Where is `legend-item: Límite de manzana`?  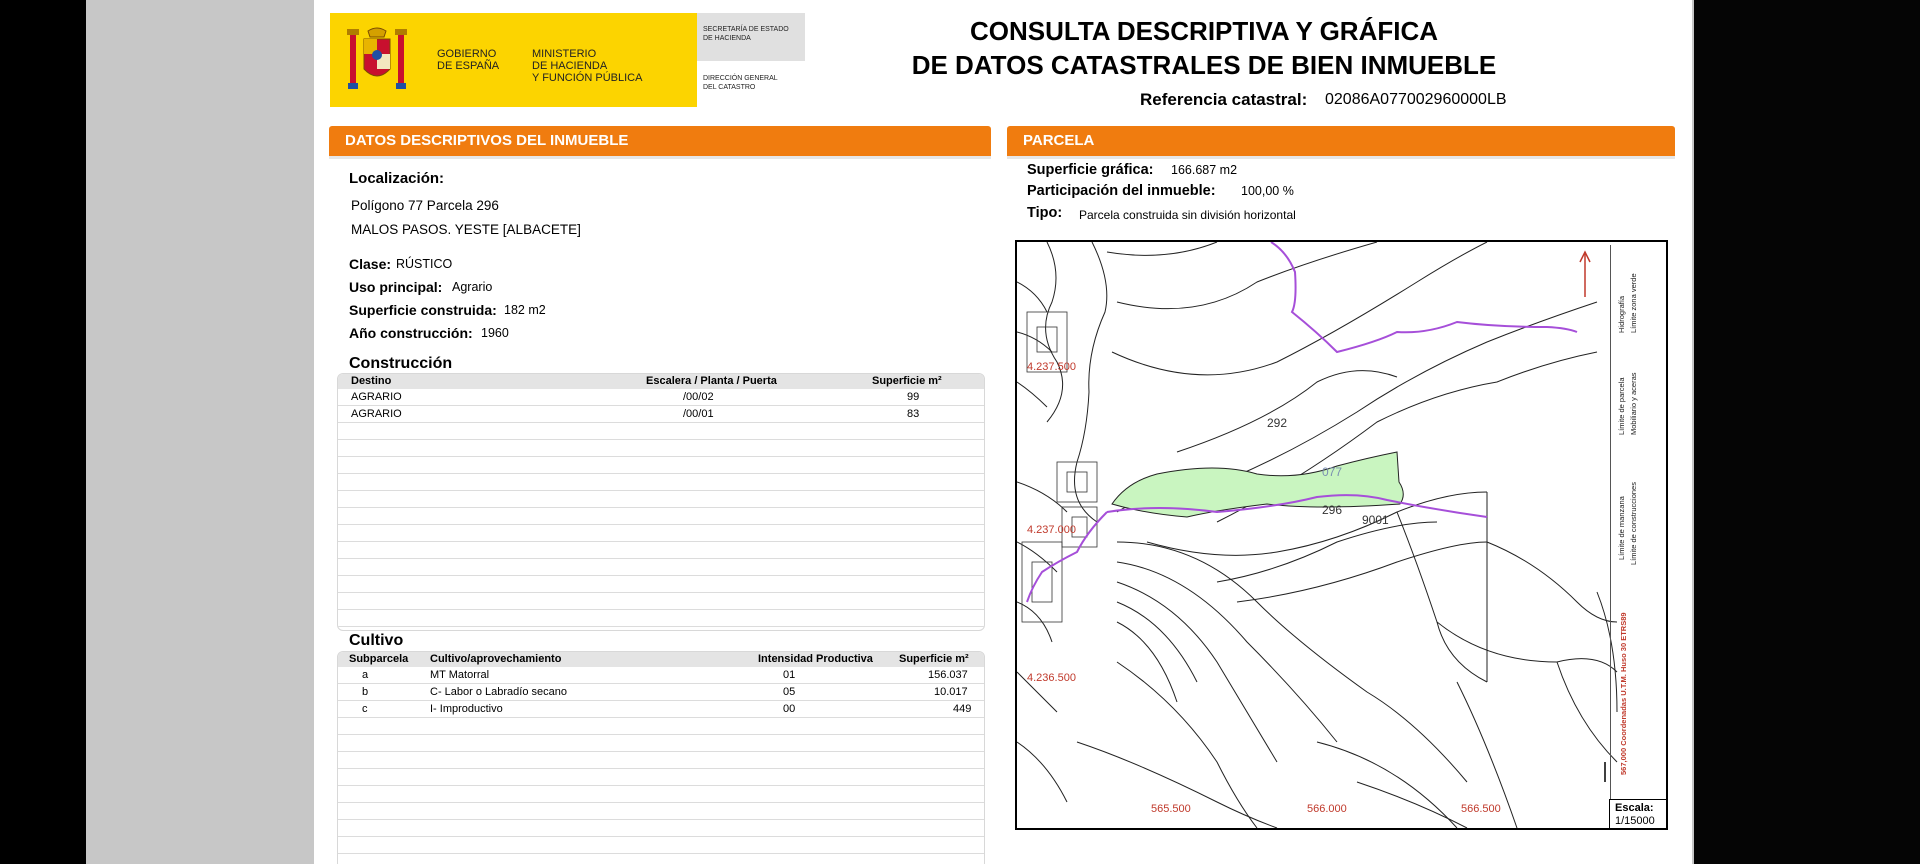
legend-item: Límite de manzana is located at coordinates (1621, 528).